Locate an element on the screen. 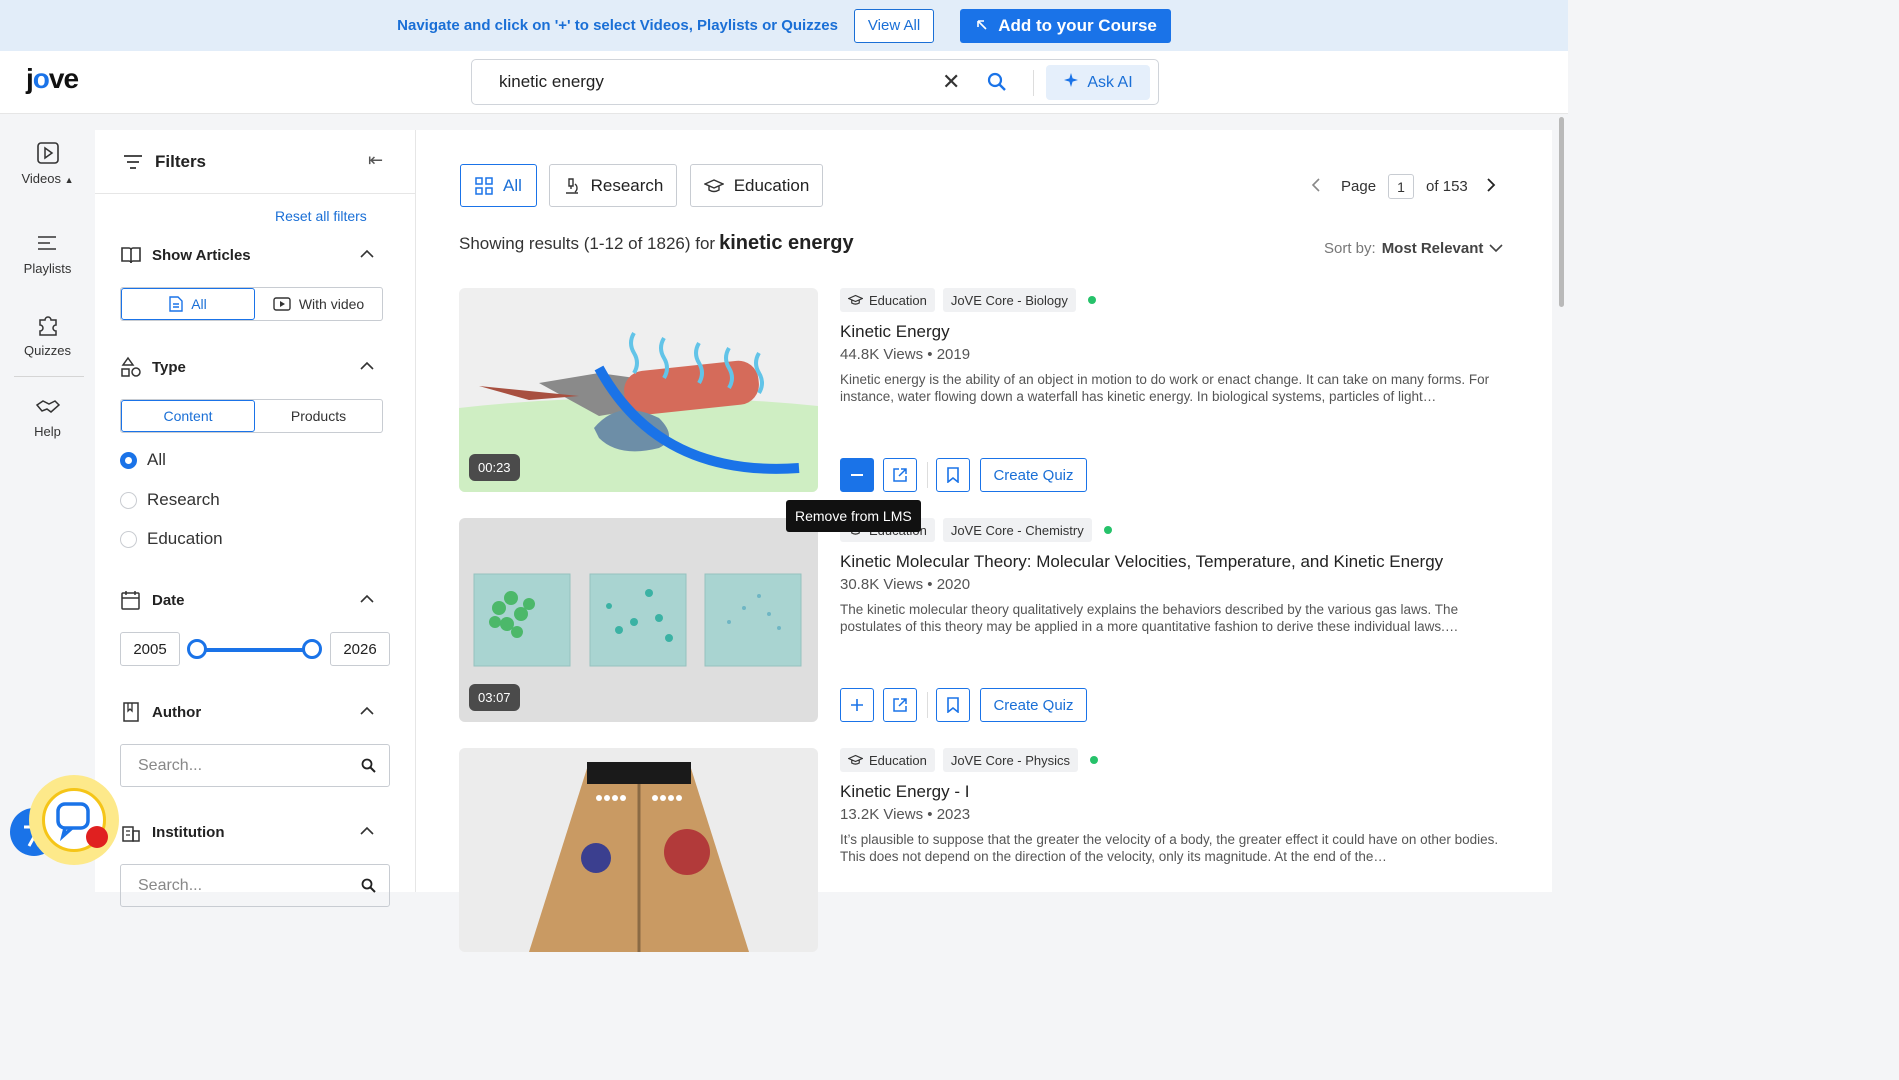  tab-research: Research is located at coordinates (613, 185).